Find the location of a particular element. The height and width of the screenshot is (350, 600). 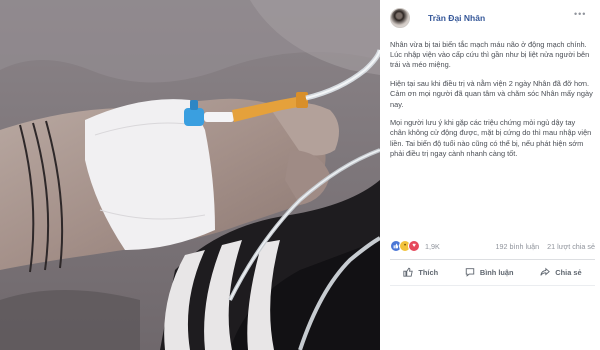

reaction-count: 1,9K is located at coordinates (432, 246).